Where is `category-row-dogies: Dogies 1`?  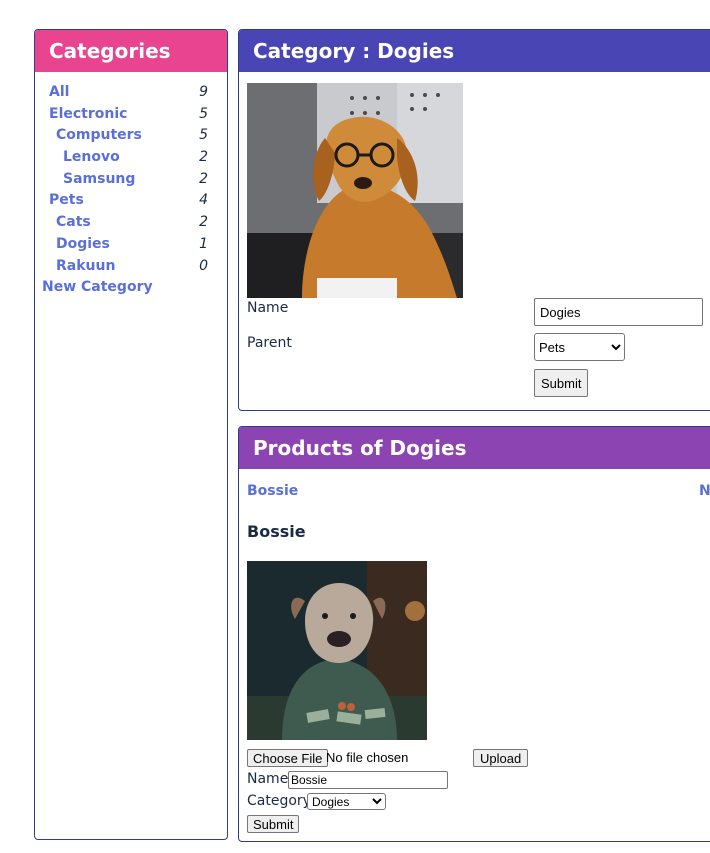 category-row-dogies: Dogies 1 is located at coordinates (131, 245).